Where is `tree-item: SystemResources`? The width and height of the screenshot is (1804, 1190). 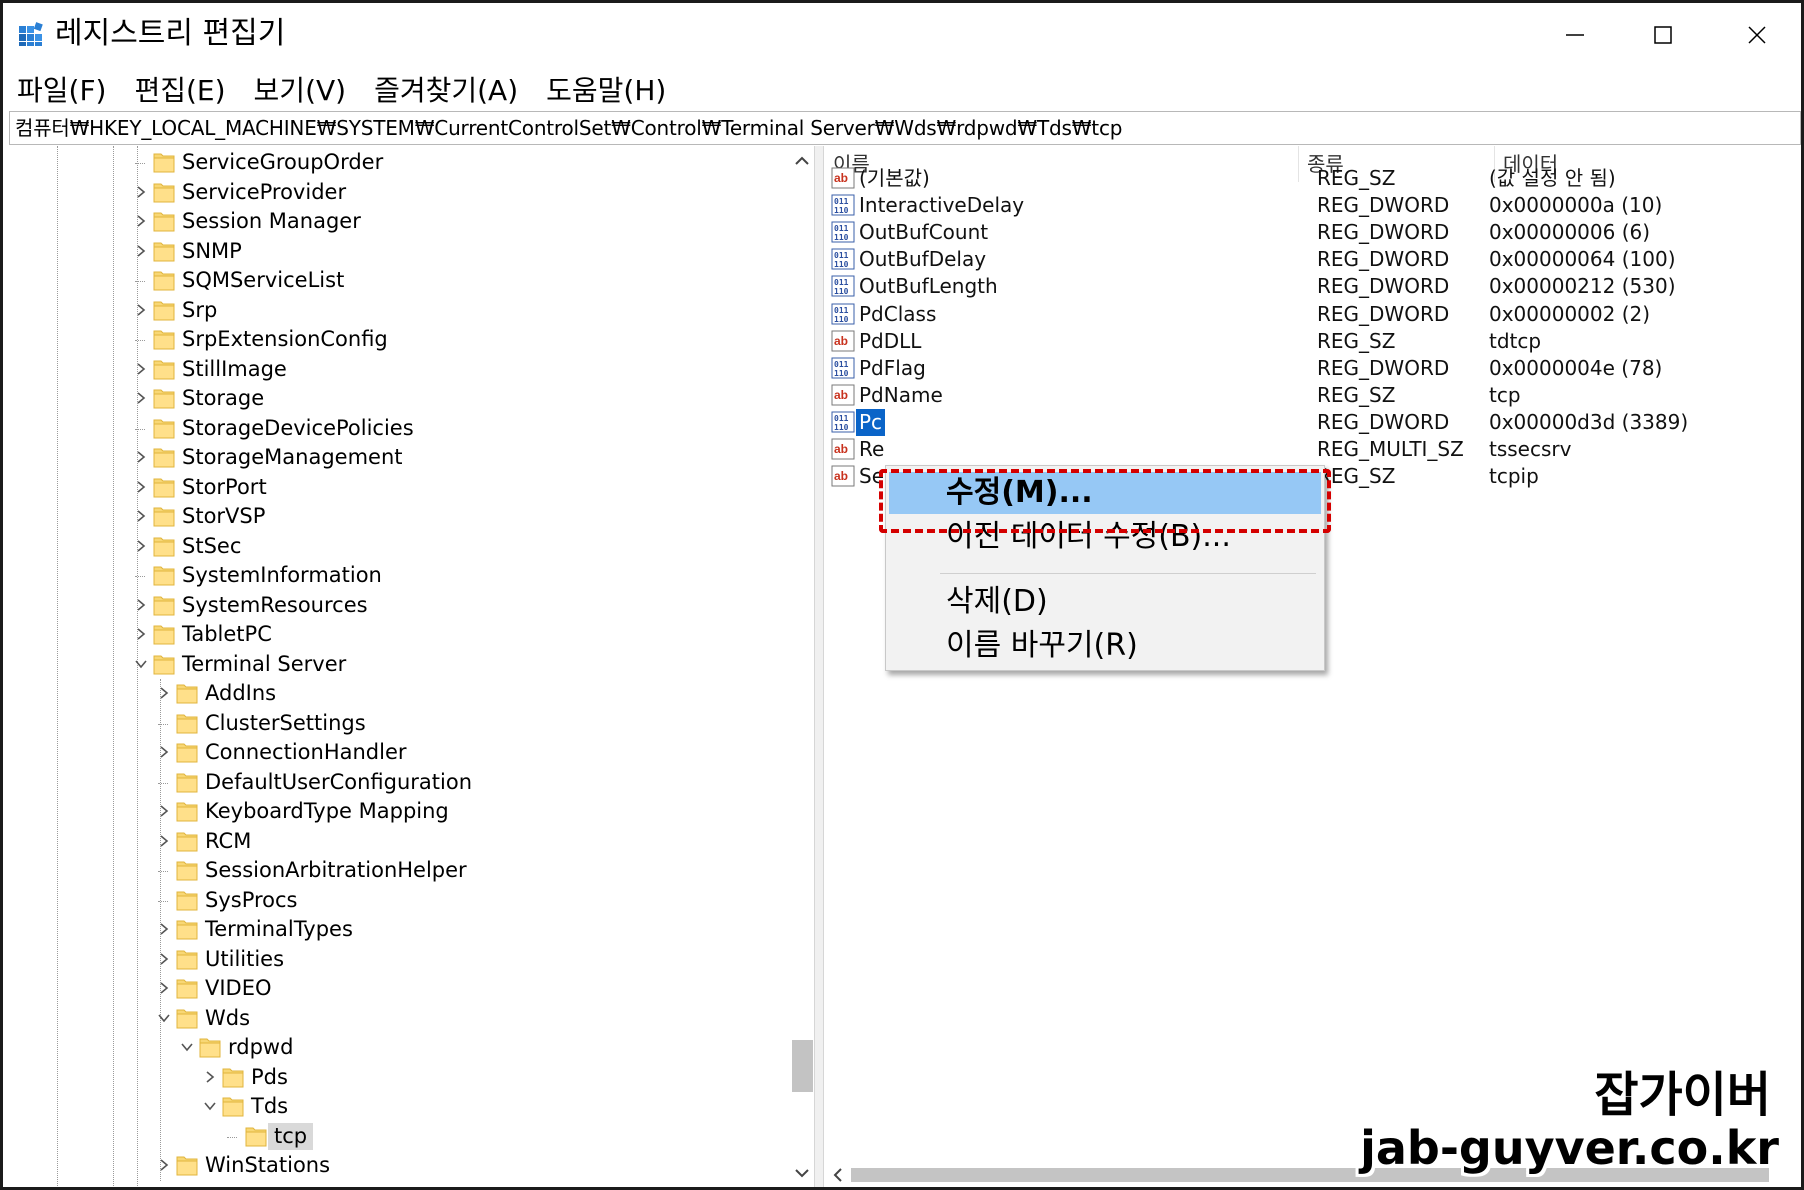 tree-item: SystemResources is located at coordinates (399, 606).